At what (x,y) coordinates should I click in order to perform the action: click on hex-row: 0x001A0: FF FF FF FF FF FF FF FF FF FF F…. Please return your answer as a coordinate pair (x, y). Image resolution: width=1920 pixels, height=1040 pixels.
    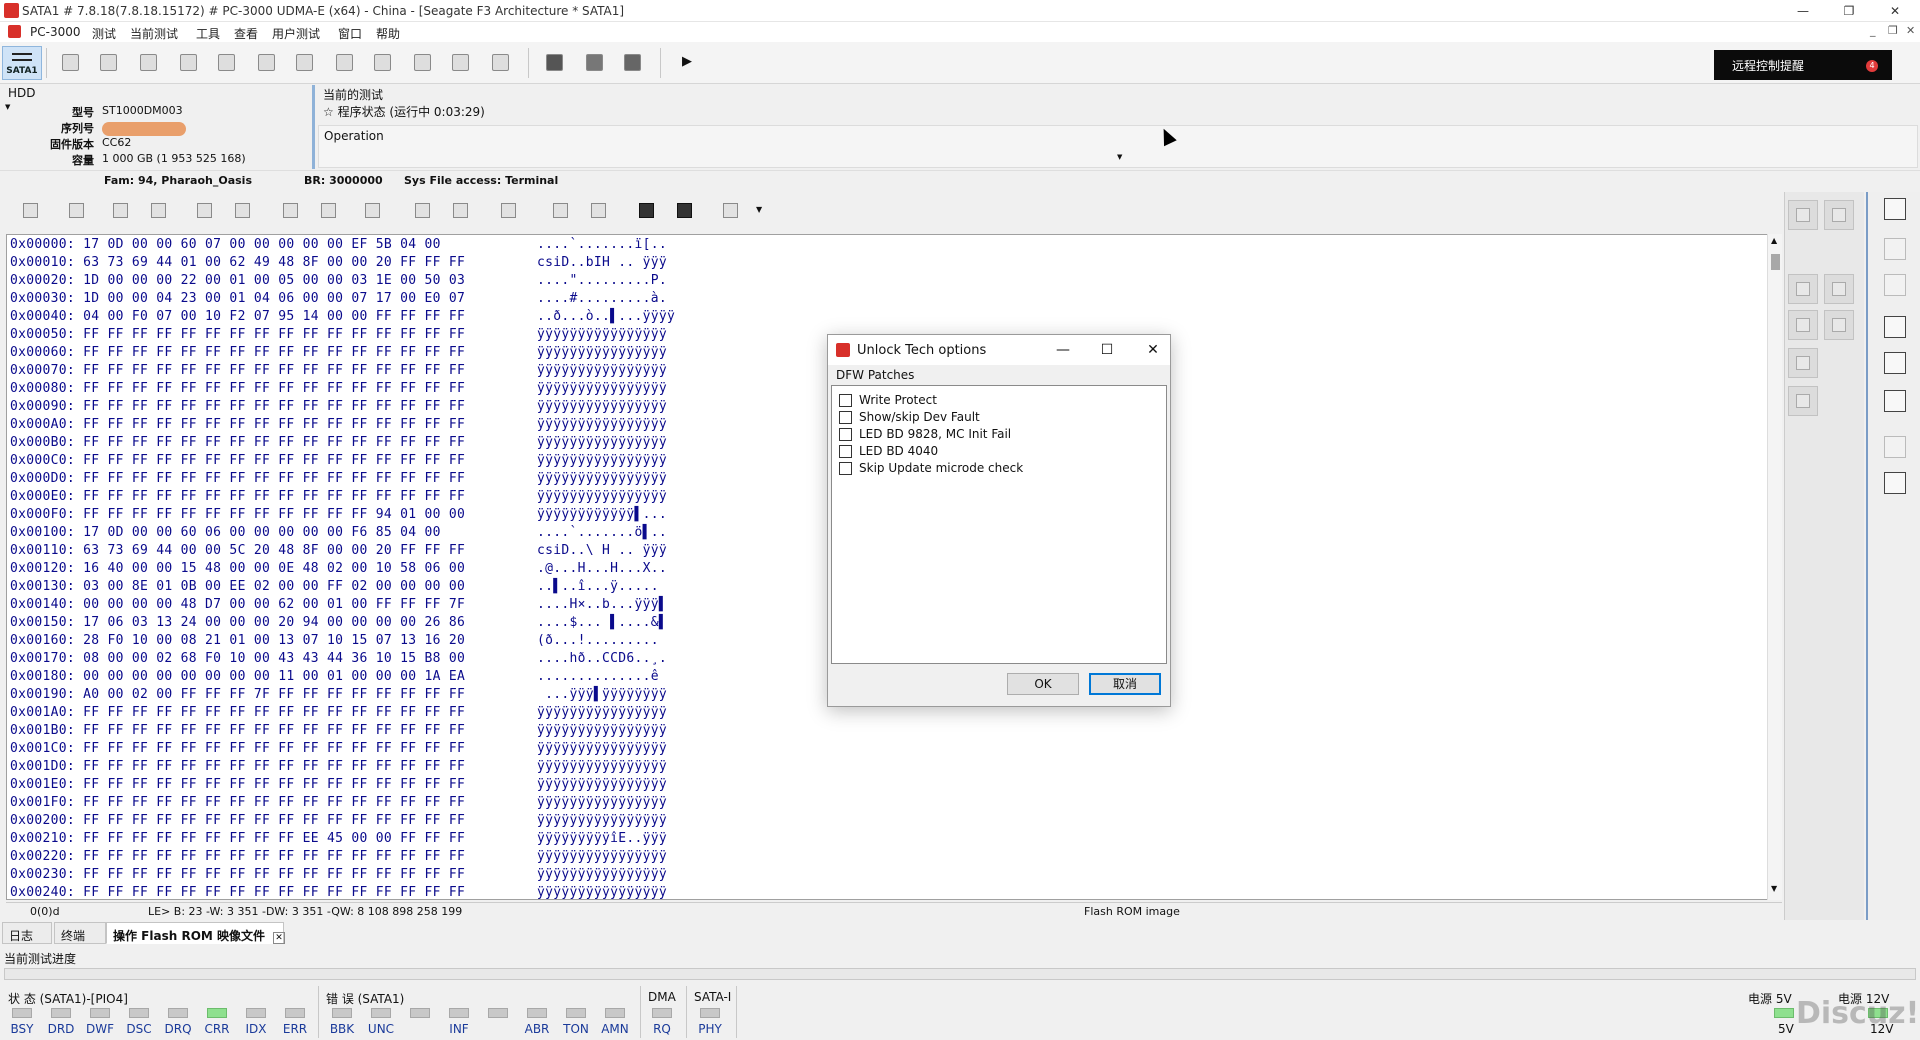
    Looking at the image, I should click on (338, 714).